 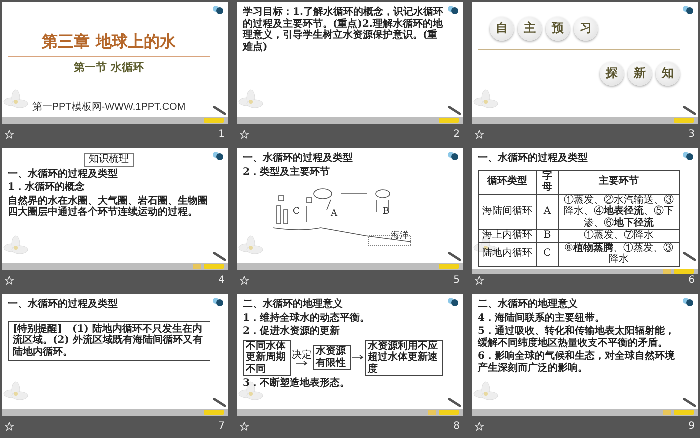 I want to click on slide-heading: 1．水循环的概念, so click(x=47, y=188).